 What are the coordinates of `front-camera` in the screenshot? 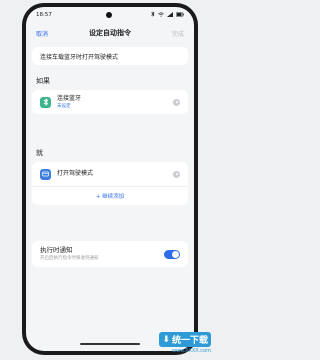 It's located at (109, 15).